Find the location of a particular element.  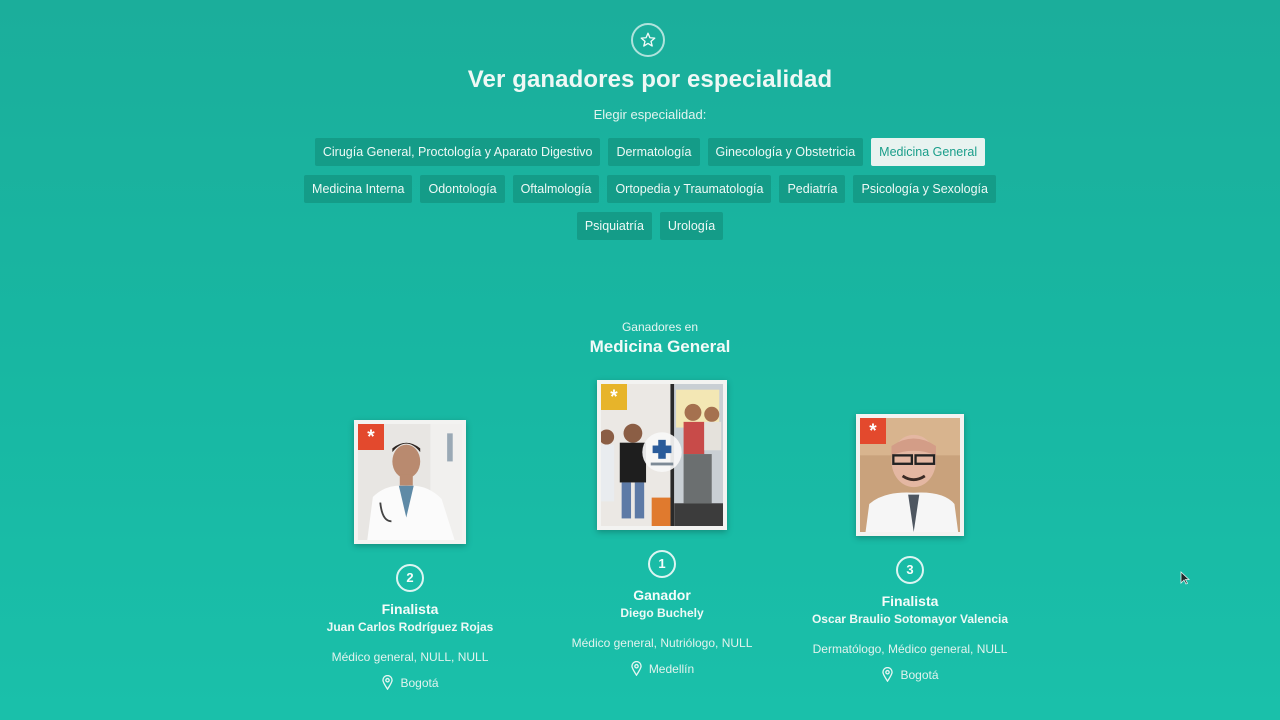

rank-number: 1 is located at coordinates (662, 564).